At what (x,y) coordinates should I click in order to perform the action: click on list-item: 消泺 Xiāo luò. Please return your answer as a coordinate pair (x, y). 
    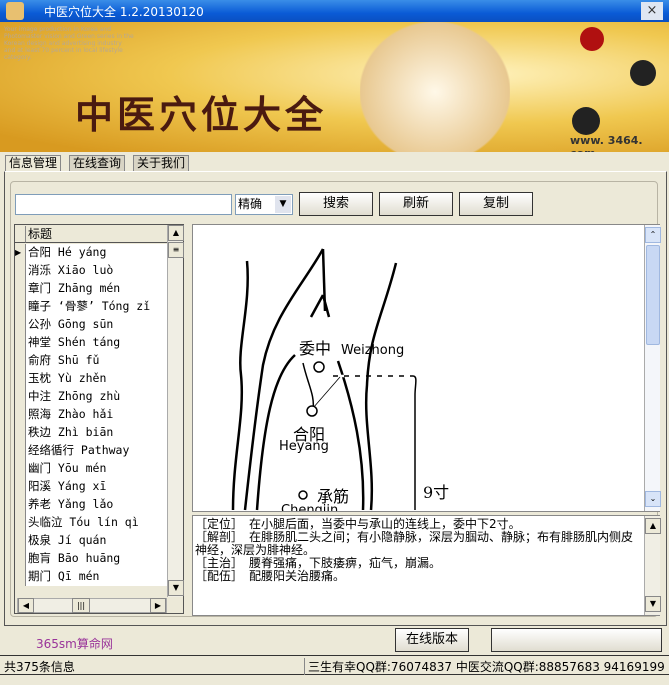
    Looking at the image, I should click on (91, 271).